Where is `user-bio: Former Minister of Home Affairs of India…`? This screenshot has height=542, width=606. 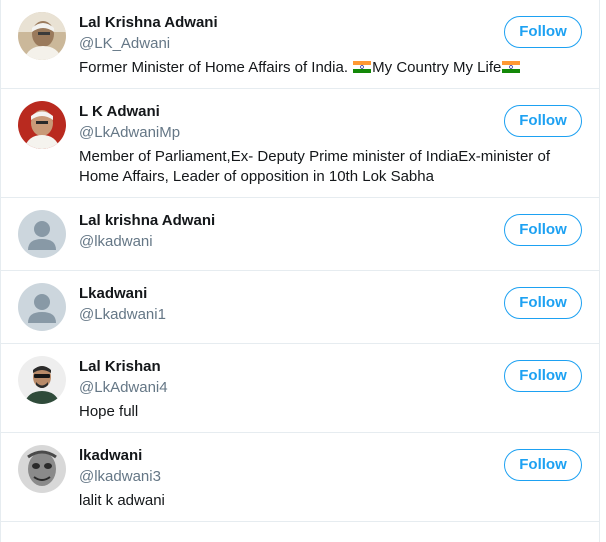 user-bio: Former Minister of Home Affairs of India… is located at coordinates (319, 68).